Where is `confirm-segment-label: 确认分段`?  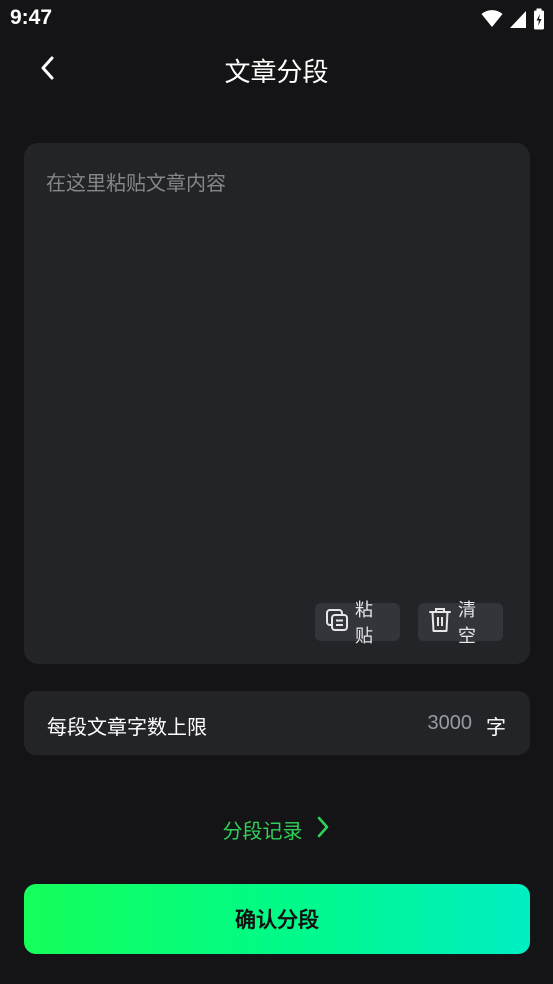 confirm-segment-label: 确认分段 is located at coordinates (277, 920).